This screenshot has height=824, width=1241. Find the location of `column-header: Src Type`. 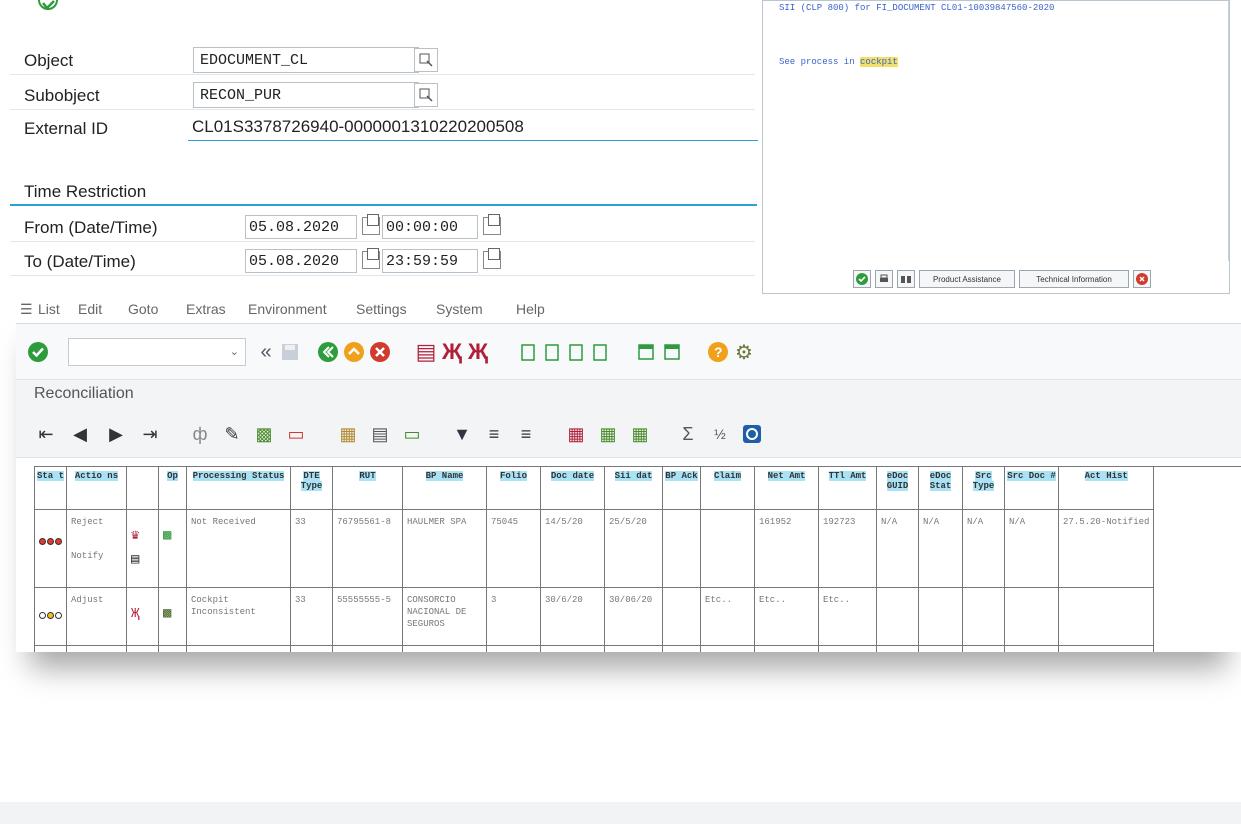

column-header: Src Type is located at coordinates (983, 488).